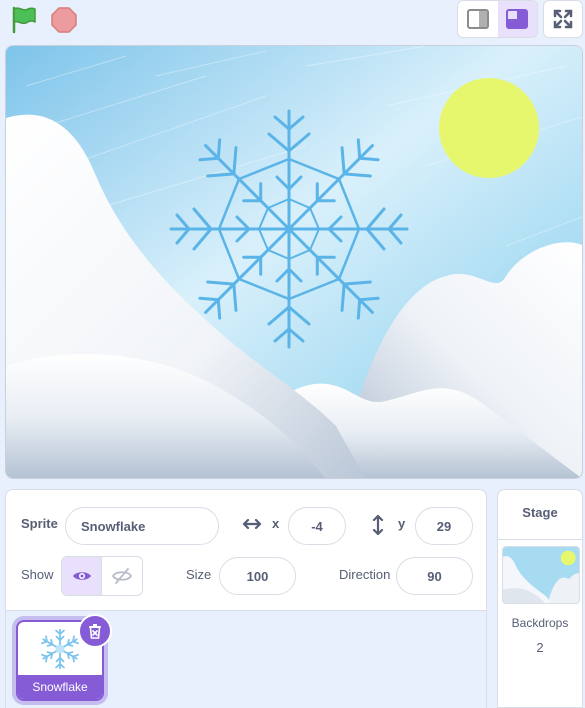 The height and width of the screenshot is (708, 585). I want to click on fullscreen-button, so click(563, 19).